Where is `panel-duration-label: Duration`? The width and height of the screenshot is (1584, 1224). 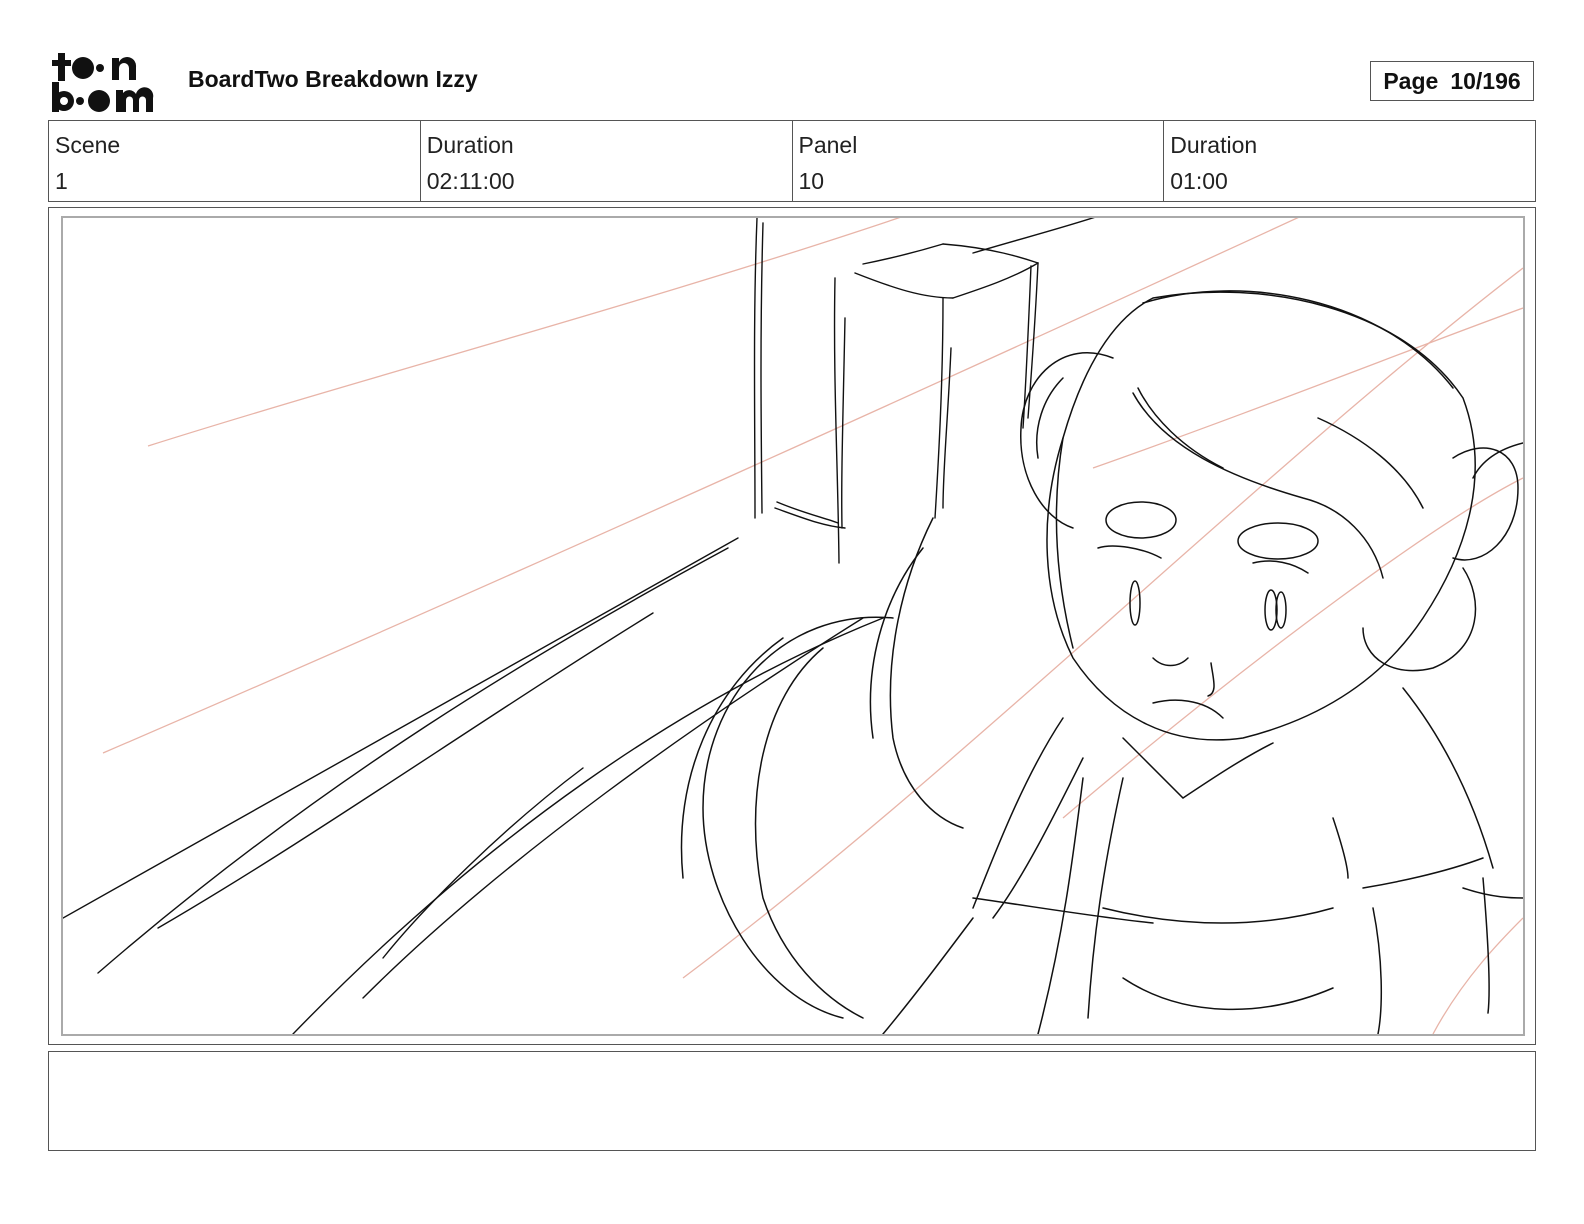
panel-duration-label: Duration is located at coordinates (1214, 145).